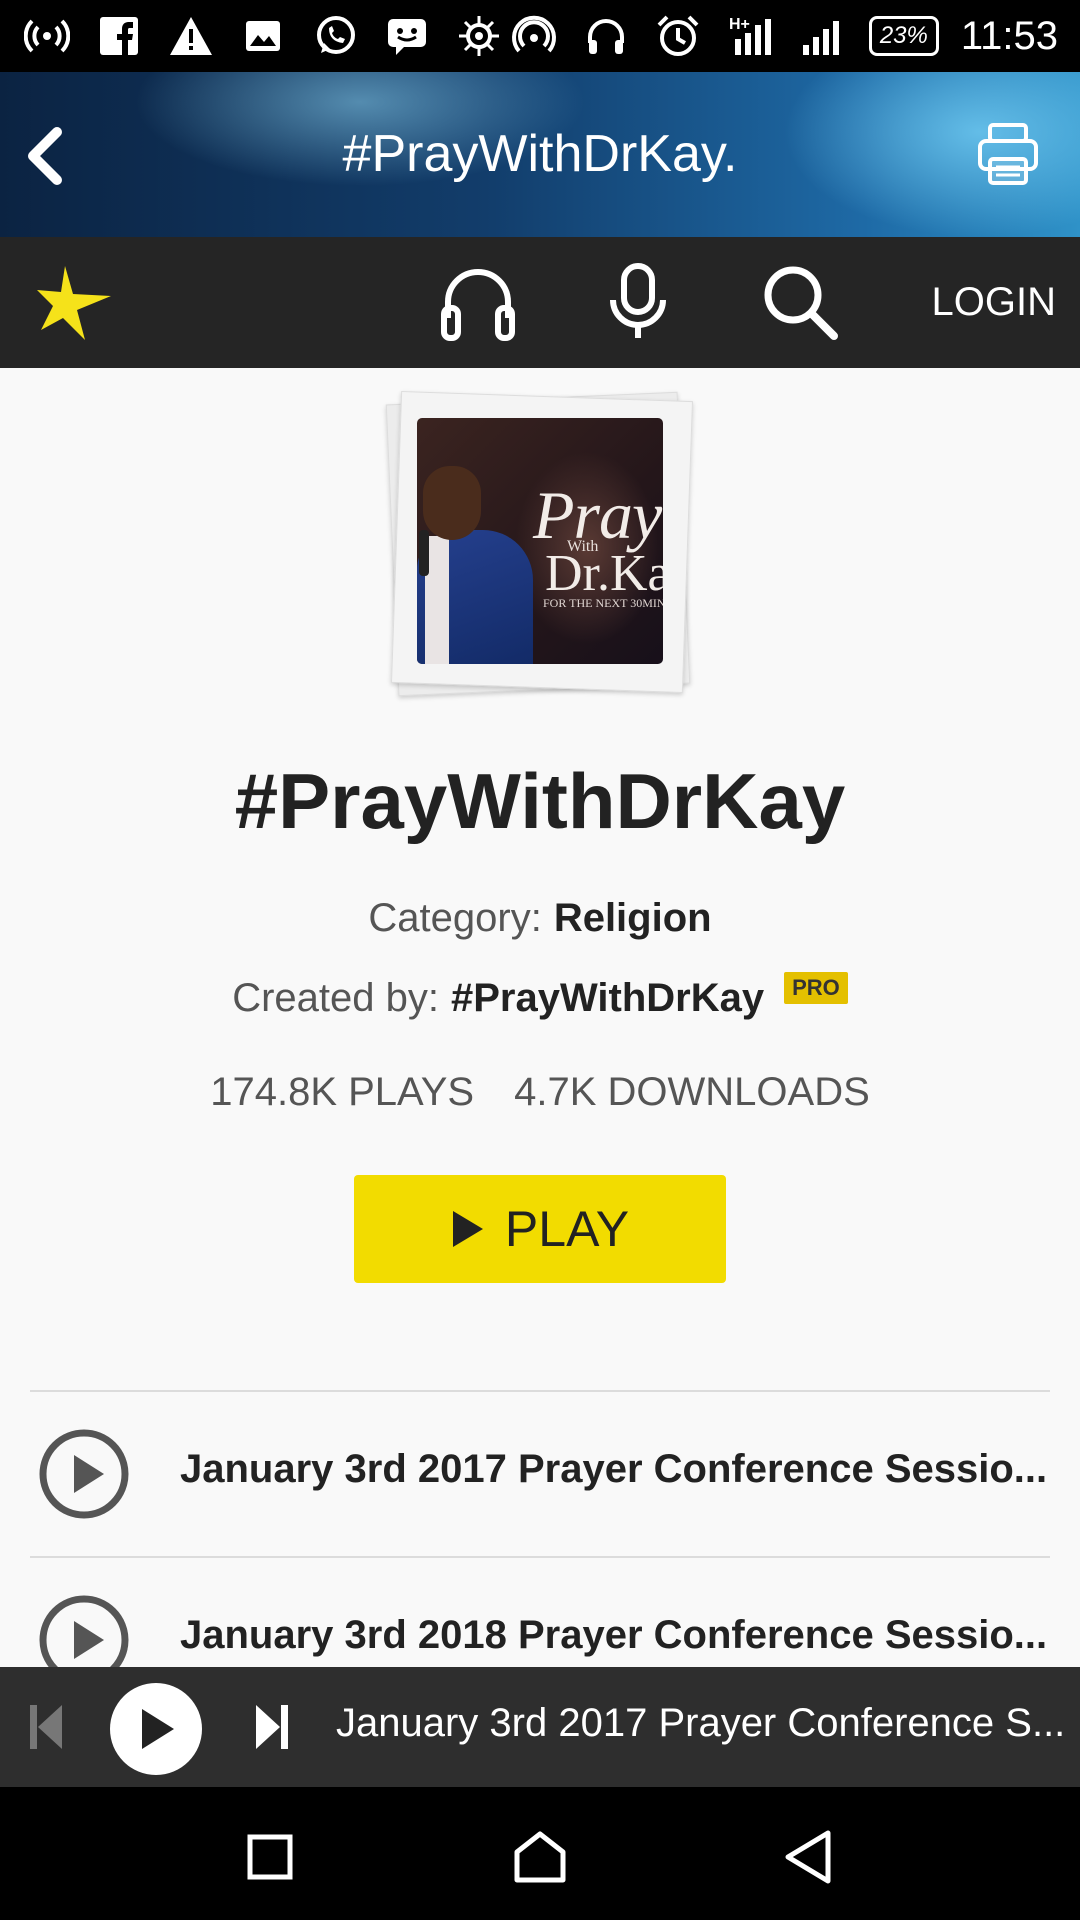 The image size is (1080, 1920). What do you see at coordinates (335, 998) in the screenshot?
I see `created-by-label: Created by:` at bounding box center [335, 998].